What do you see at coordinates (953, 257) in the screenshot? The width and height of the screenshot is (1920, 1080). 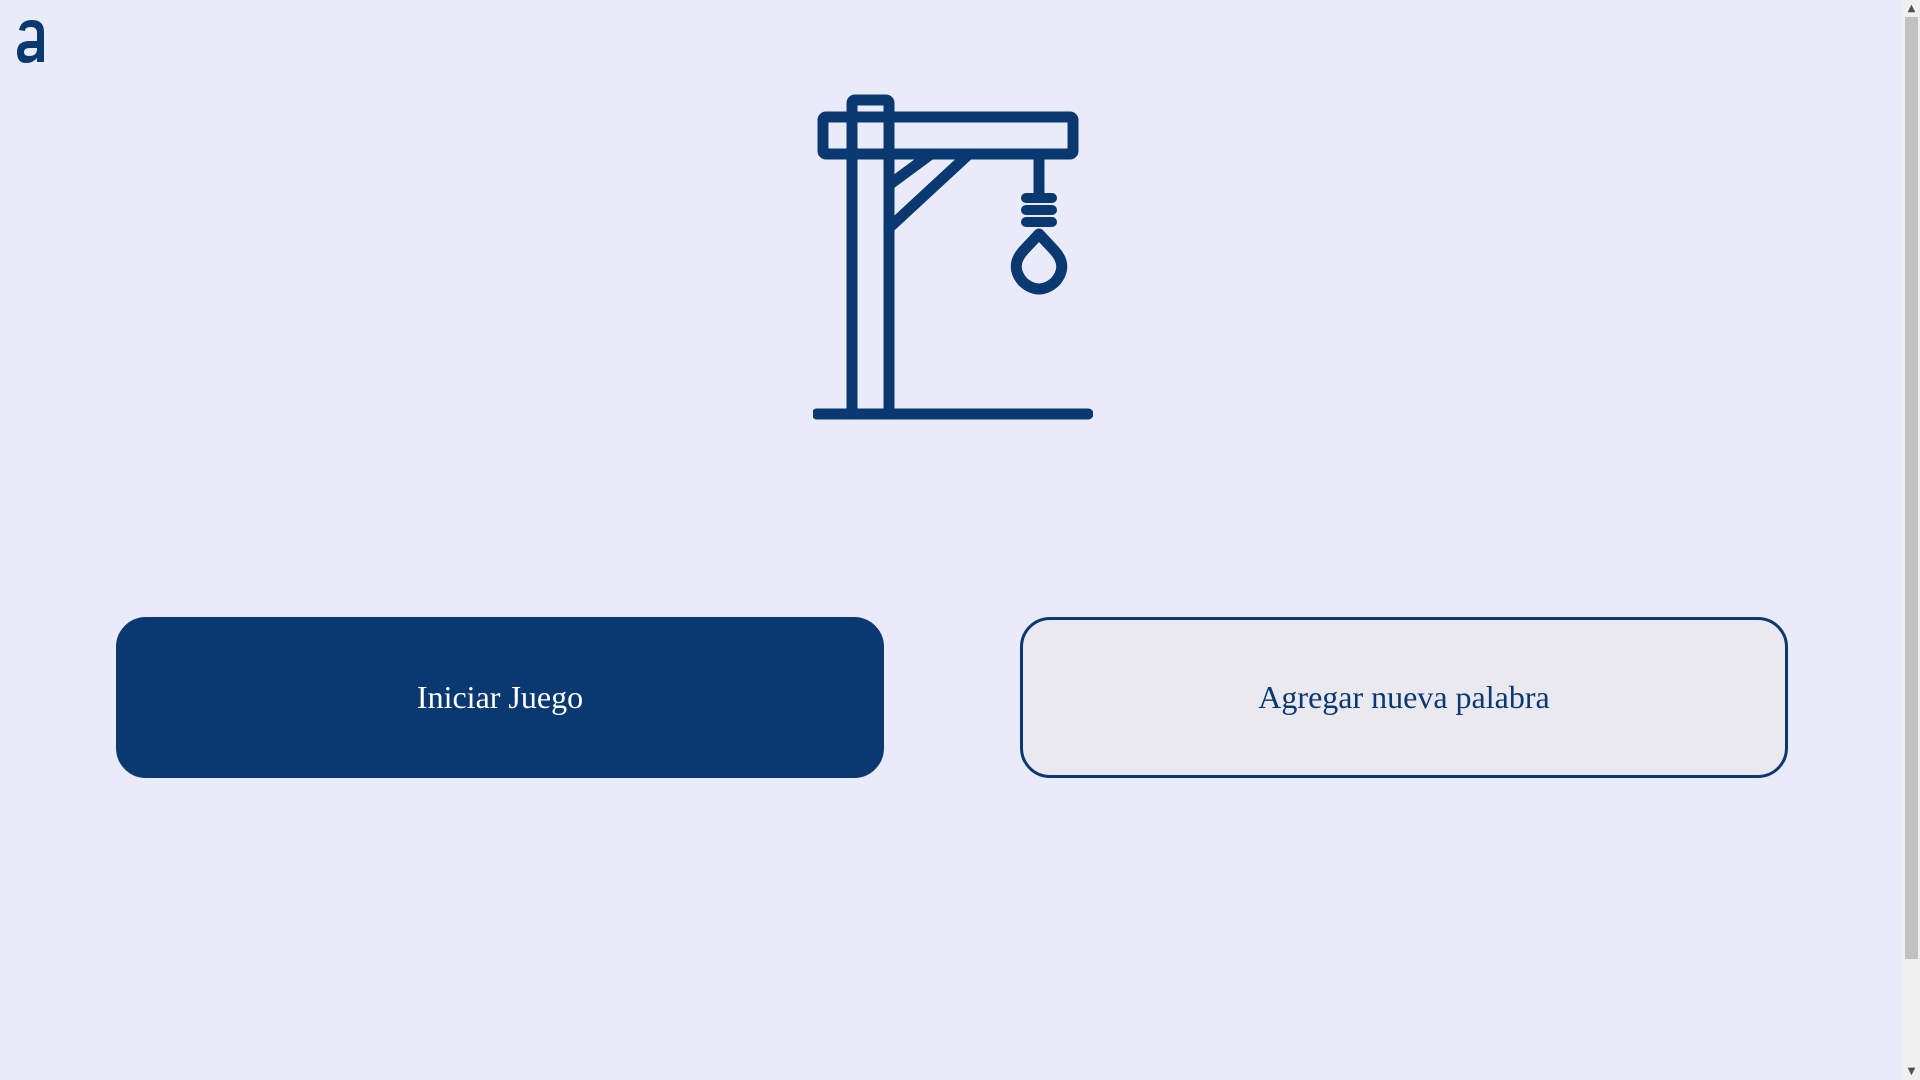 I see `gallows-icon` at bounding box center [953, 257].